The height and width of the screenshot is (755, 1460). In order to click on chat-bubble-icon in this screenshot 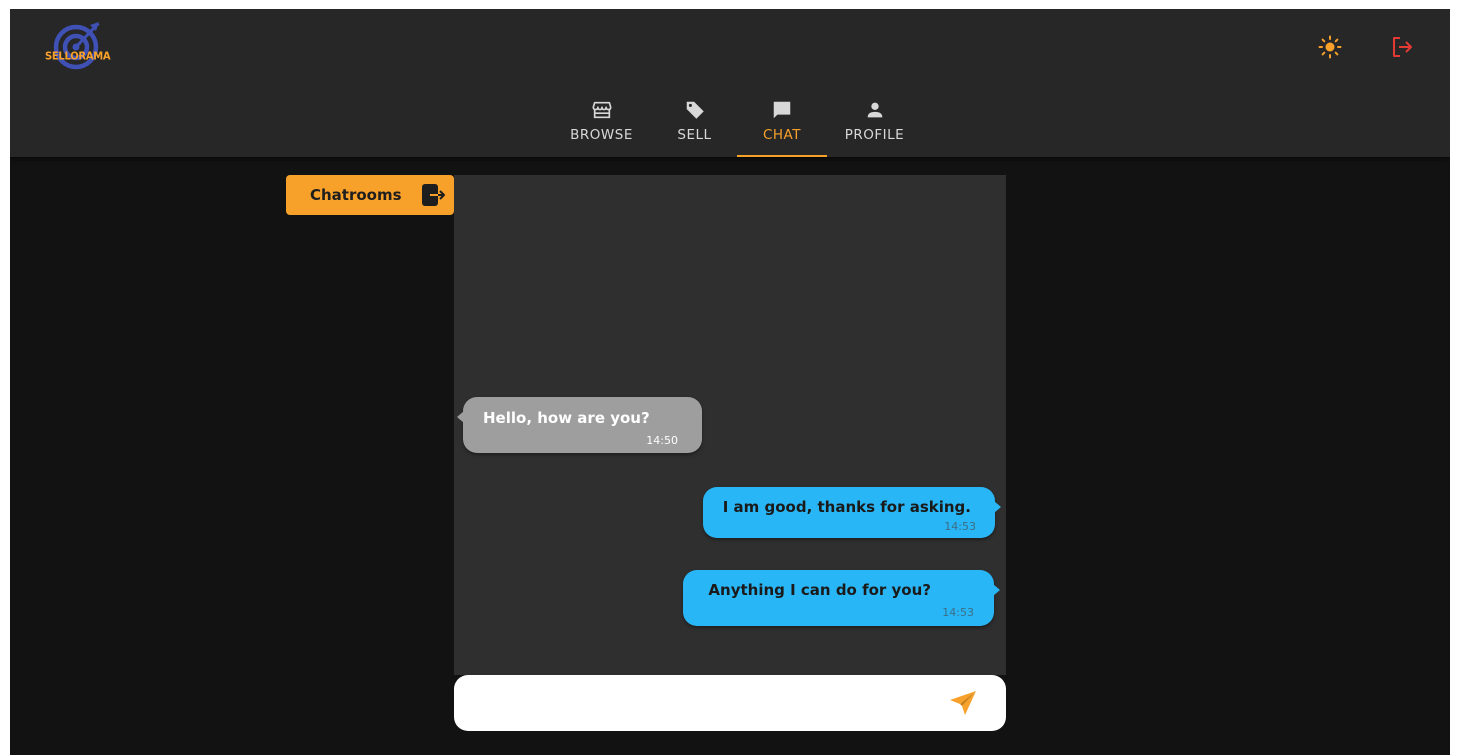, I will do `click(782, 110)`.